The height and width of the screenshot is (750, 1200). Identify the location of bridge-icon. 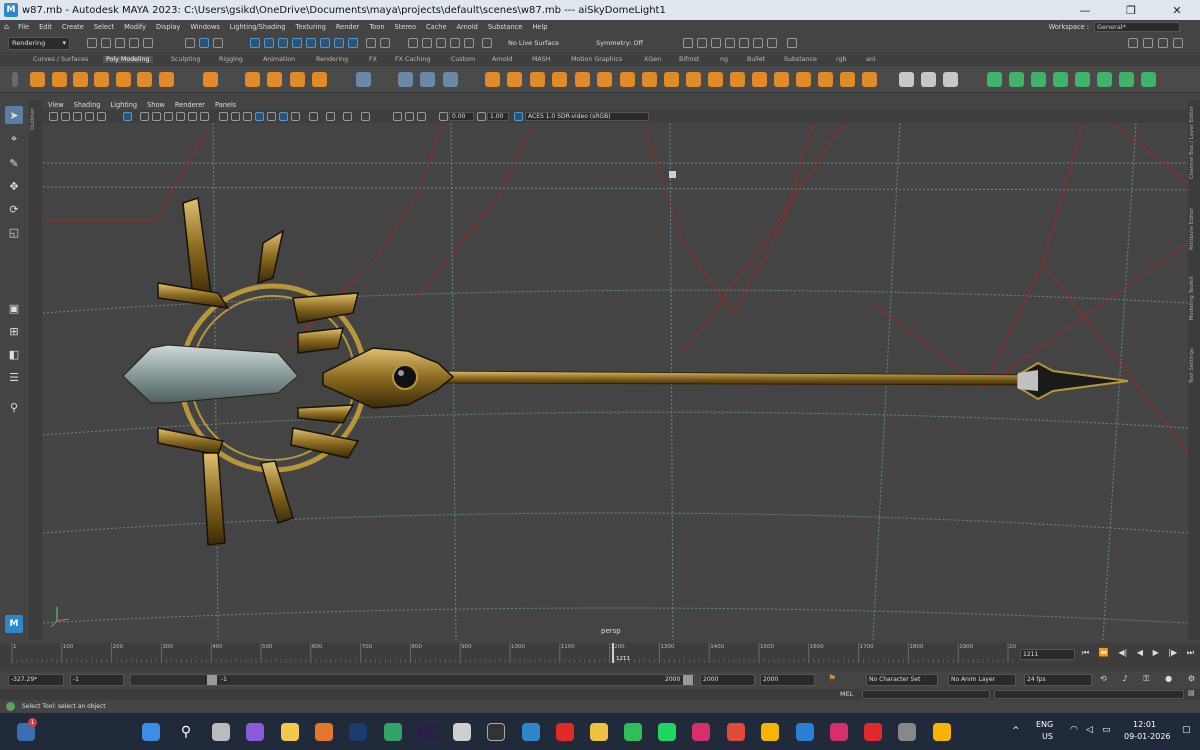
(604, 79).